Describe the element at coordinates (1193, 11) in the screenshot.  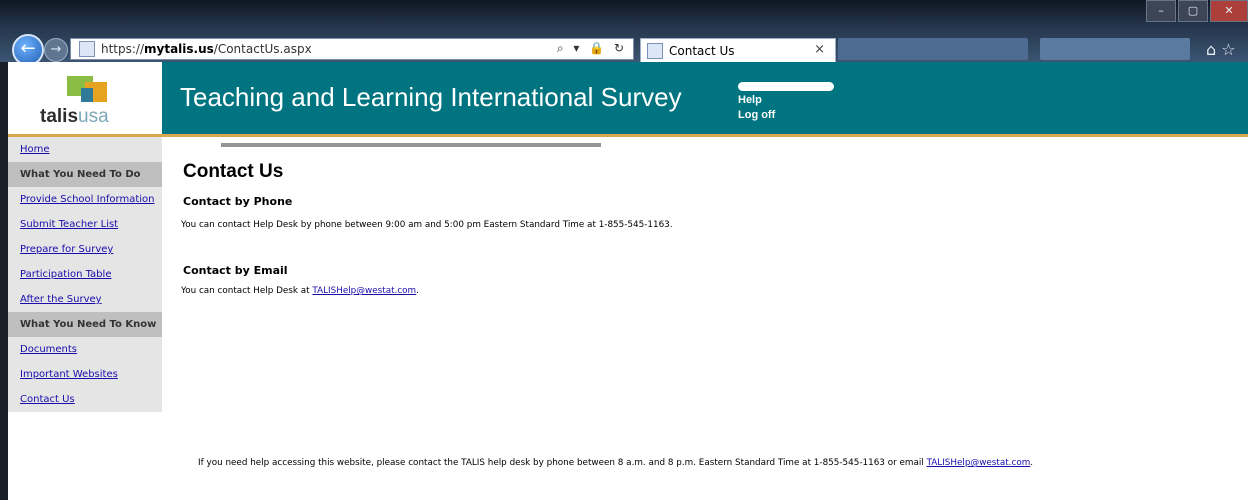
I see `maximize-button: ▢` at that location.